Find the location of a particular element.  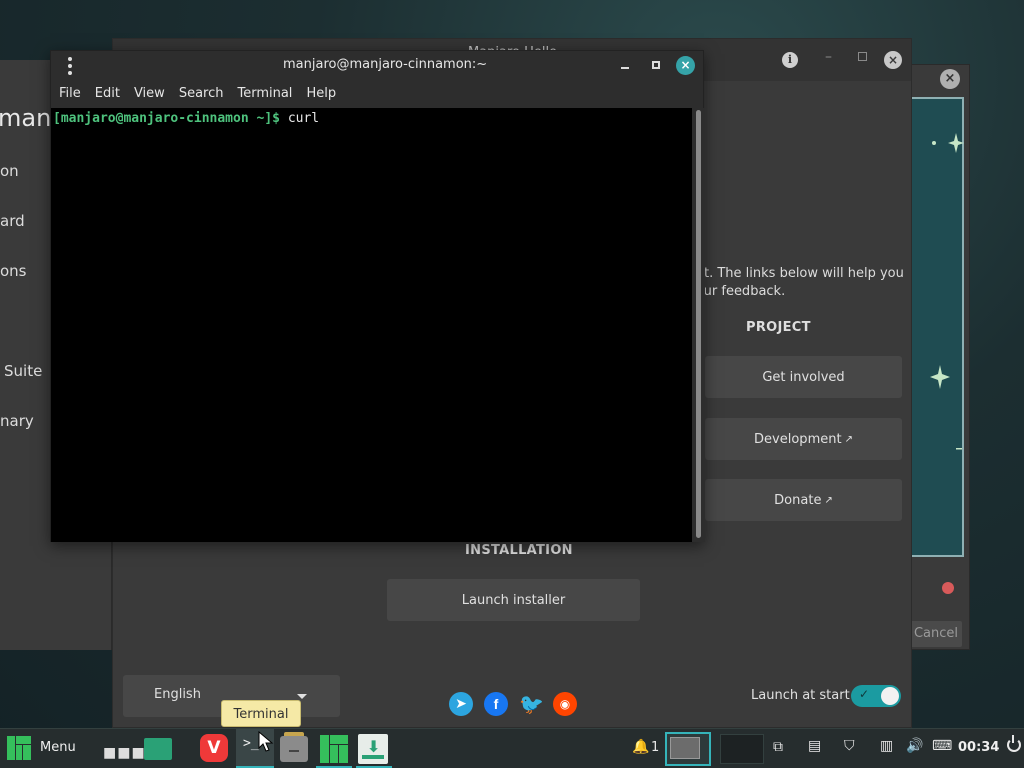

menu-edit: Edit is located at coordinates (107, 94).